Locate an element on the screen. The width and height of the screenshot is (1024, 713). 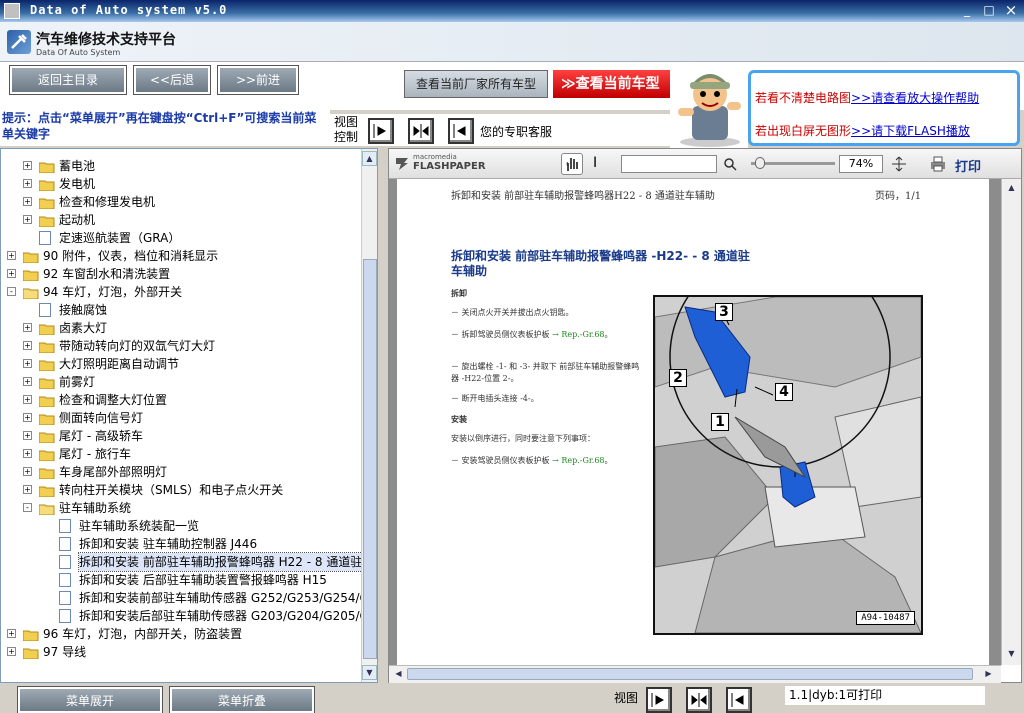
printer-icon is located at coordinates (938, 164).